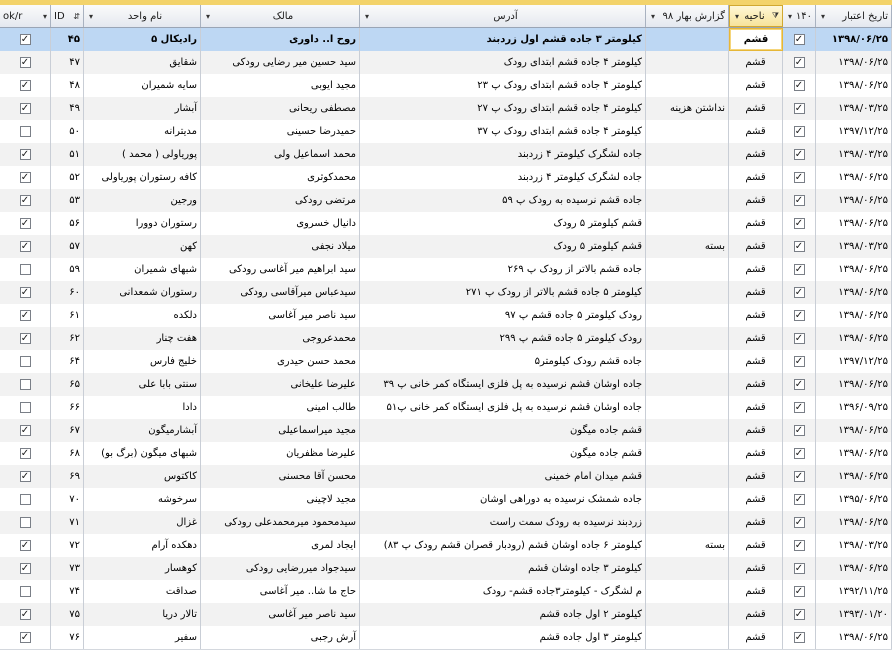 Image resolution: width=892 pixels, height=652 pixels. Describe the element at coordinates (280, 338) in the screenshot. I see `owner-cell: محمدعروجی` at that location.